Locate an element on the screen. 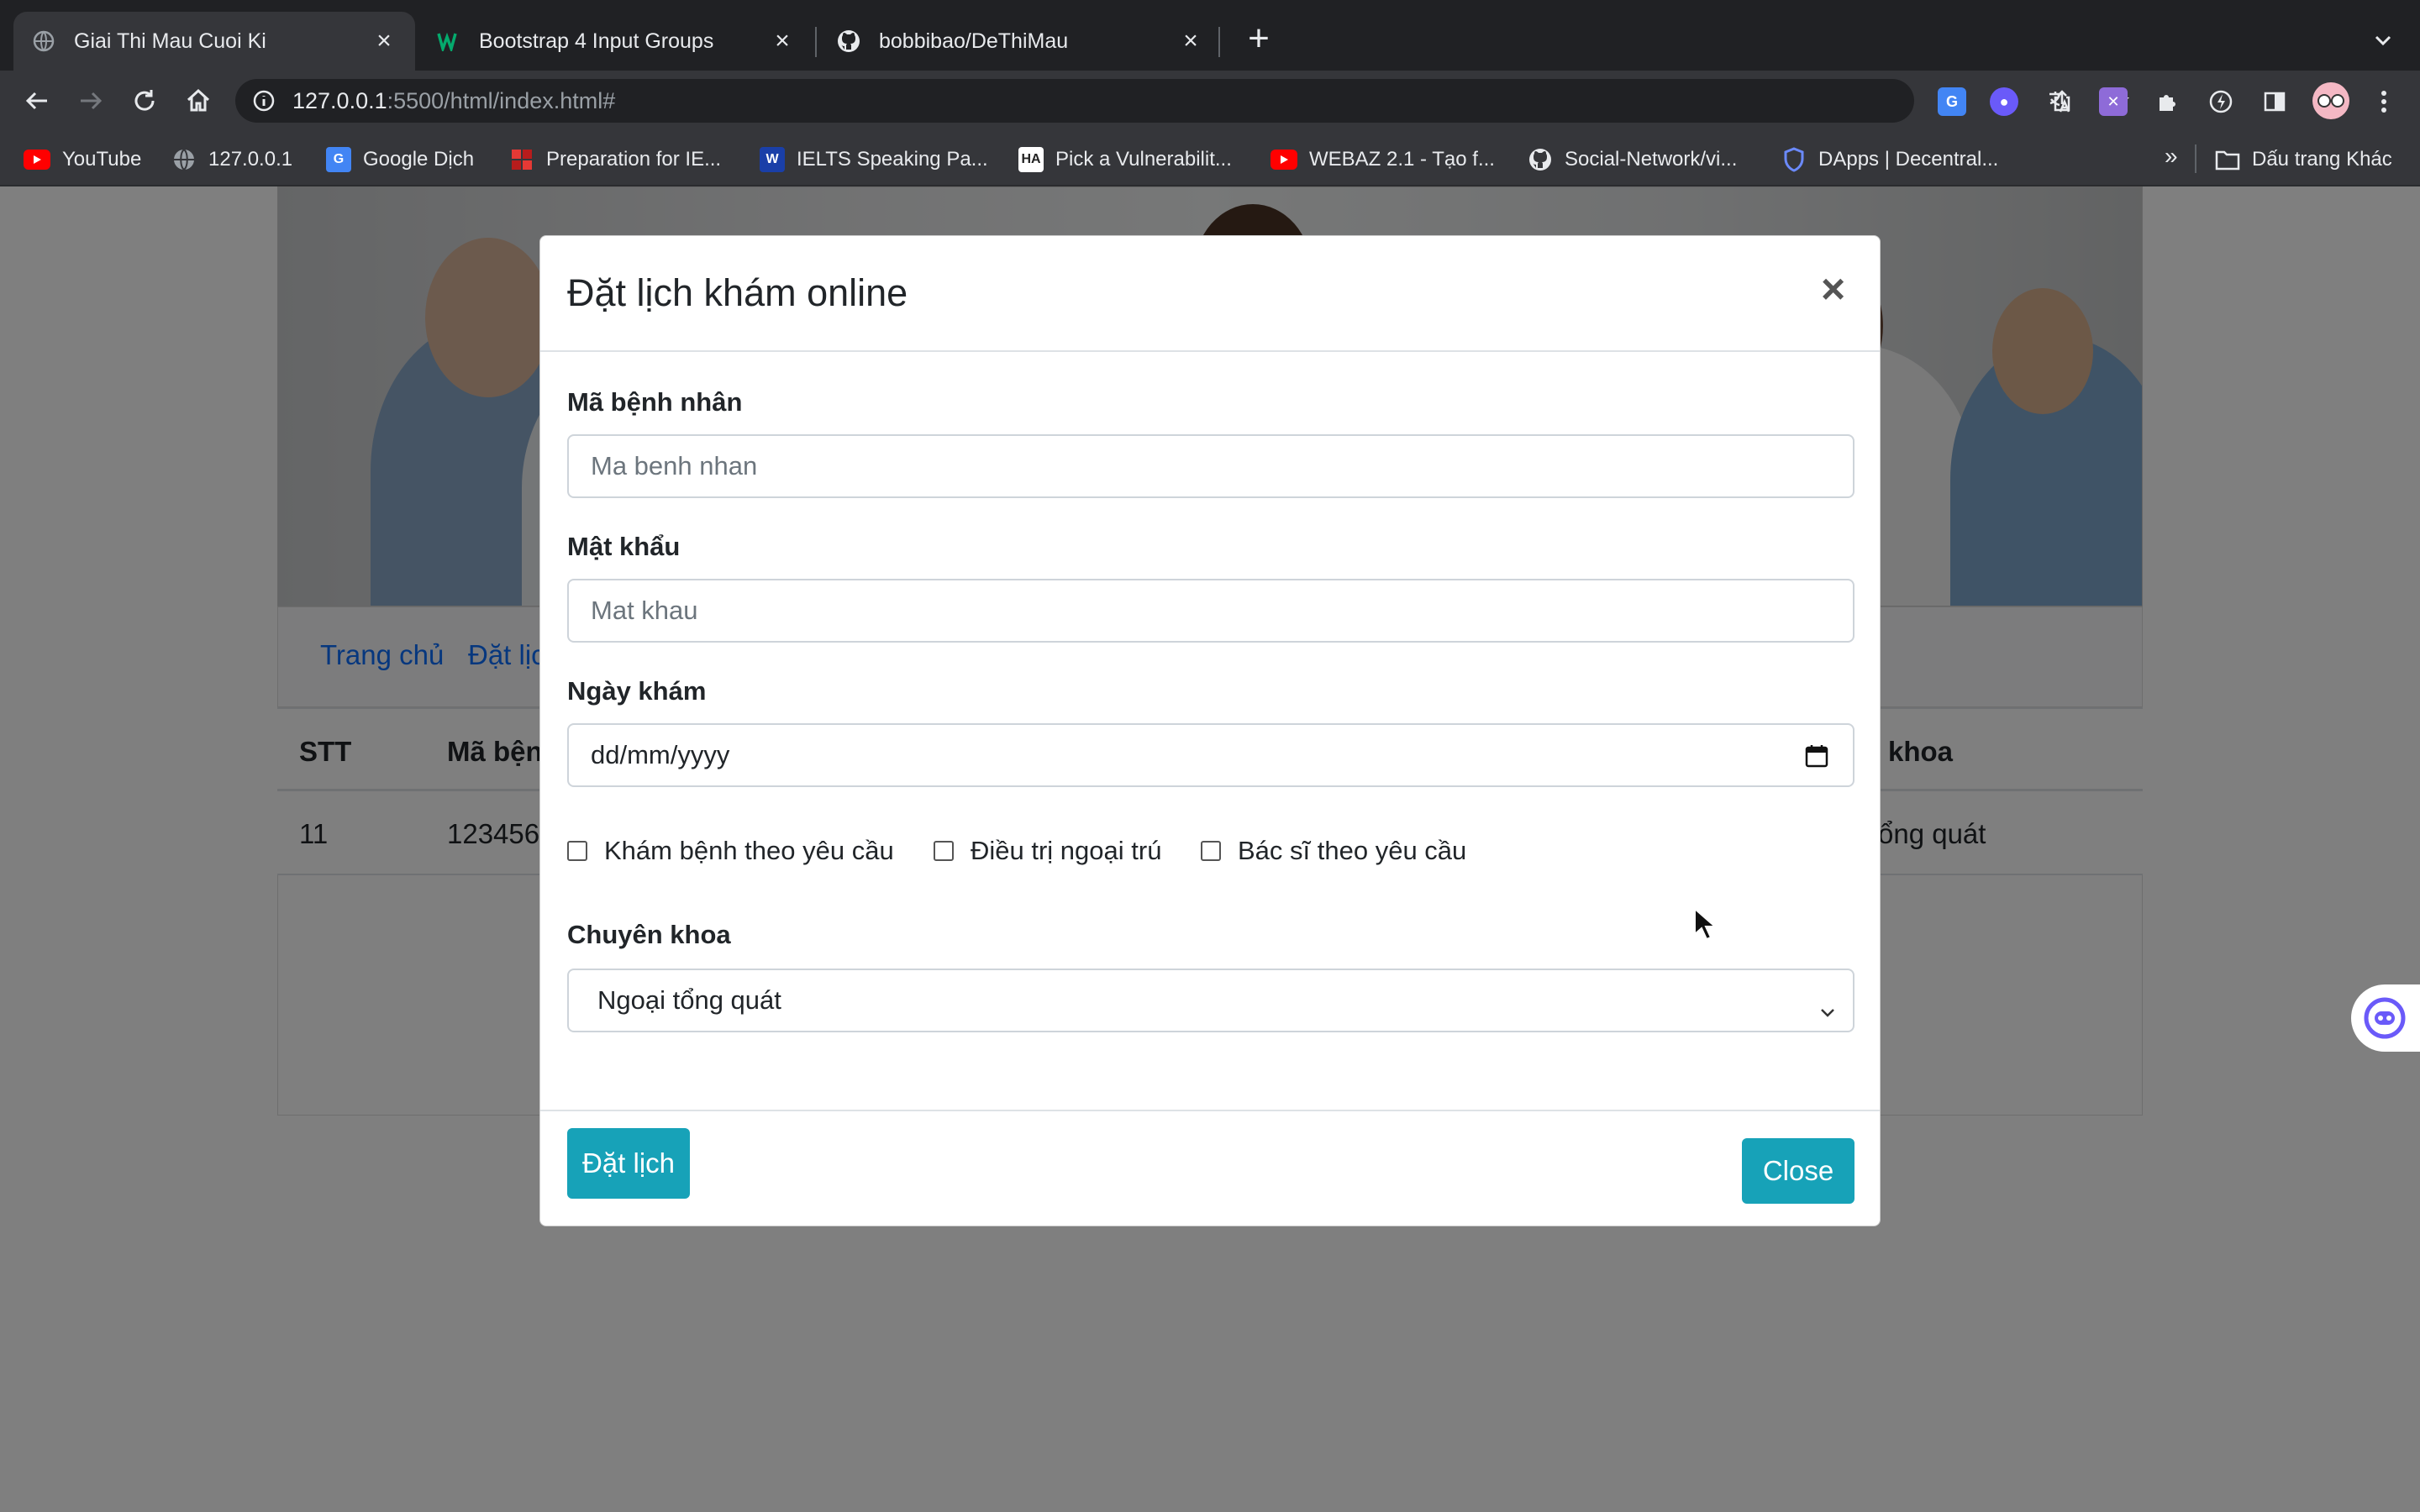 Image resolution: width=2420 pixels, height=1512 pixels. folder-icon is located at coordinates (2227, 159).